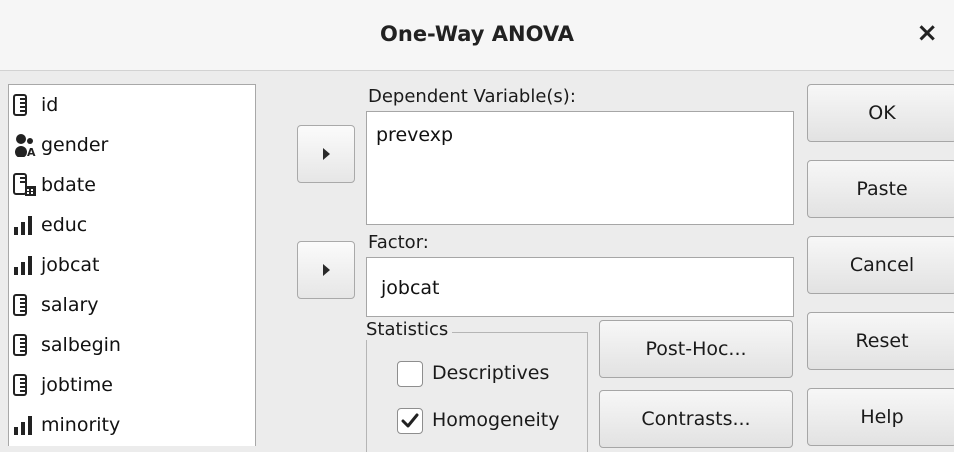 The width and height of the screenshot is (954, 452). What do you see at coordinates (70, 305) in the screenshot?
I see `variable-label: salary` at bounding box center [70, 305].